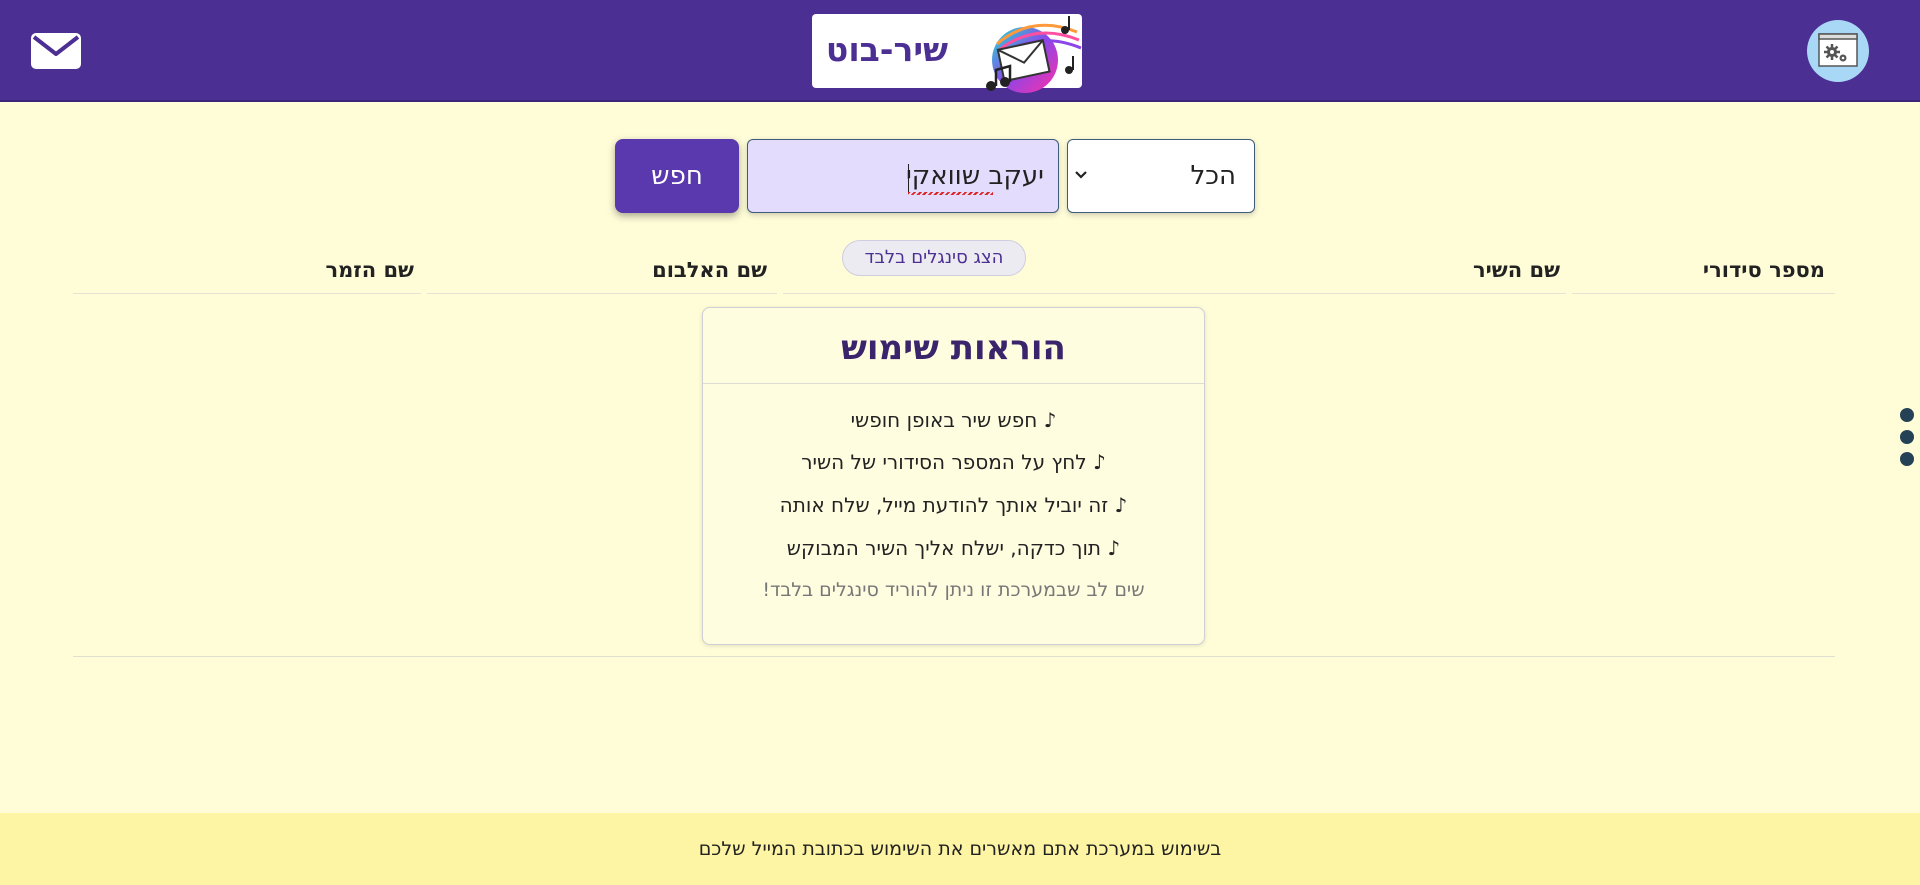 Image resolution: width=1920 pixels, height=885 pixels. I want to click on instruction-line: ♪ זה יוביל אותך להודעת מייל, שלח אותה, so click(953, 505).